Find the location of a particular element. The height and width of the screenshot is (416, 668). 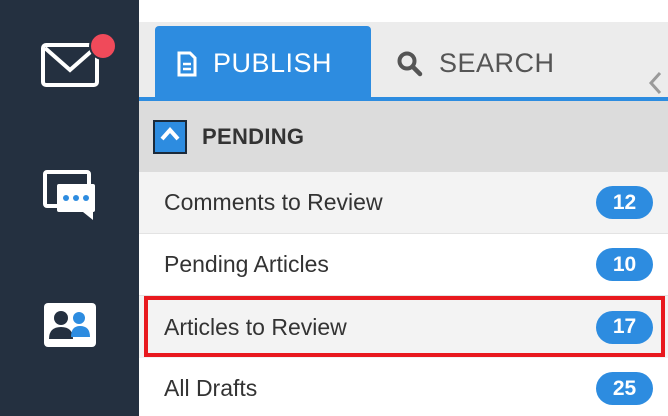

tab-search-label: SEARCH is located at coordinates (497, 63).